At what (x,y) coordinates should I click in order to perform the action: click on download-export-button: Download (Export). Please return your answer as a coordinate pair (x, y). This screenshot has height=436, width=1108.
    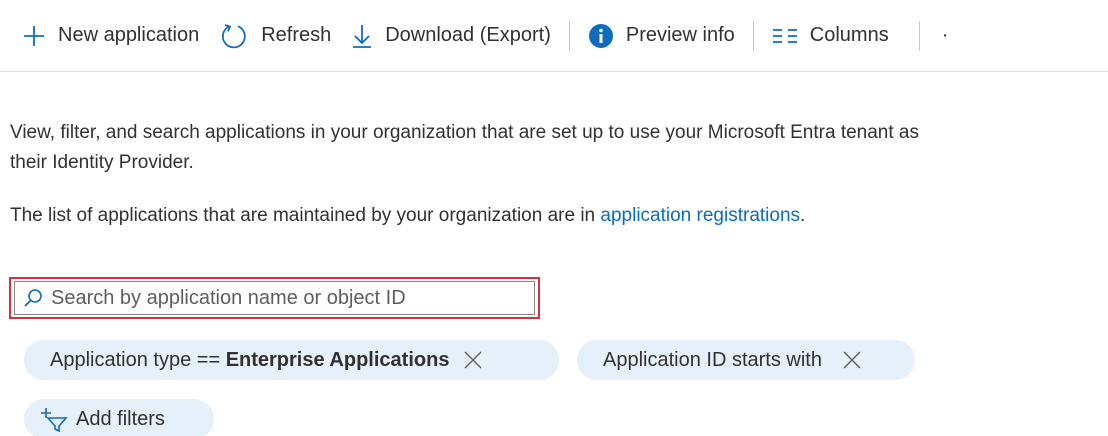
    Looking at the image, I should click on (451, 36).